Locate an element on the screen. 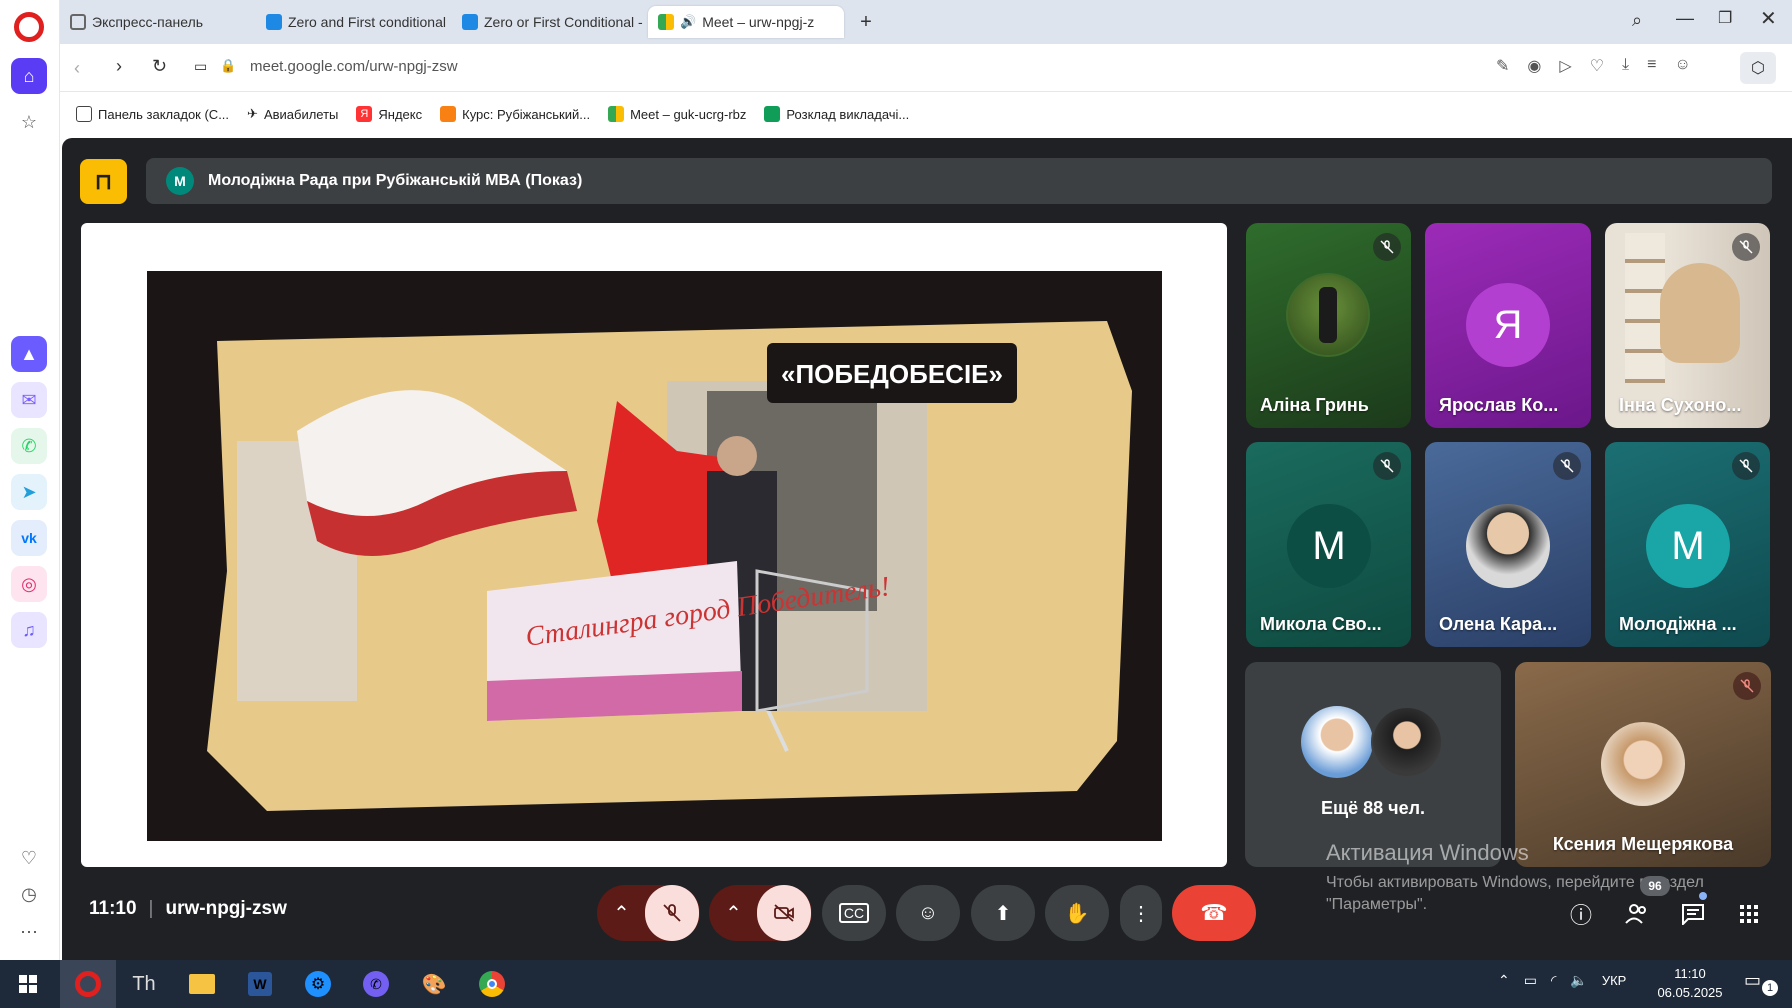  more-participants-tile: Ещё 88 чел. is located at coordinates (1373, 764).